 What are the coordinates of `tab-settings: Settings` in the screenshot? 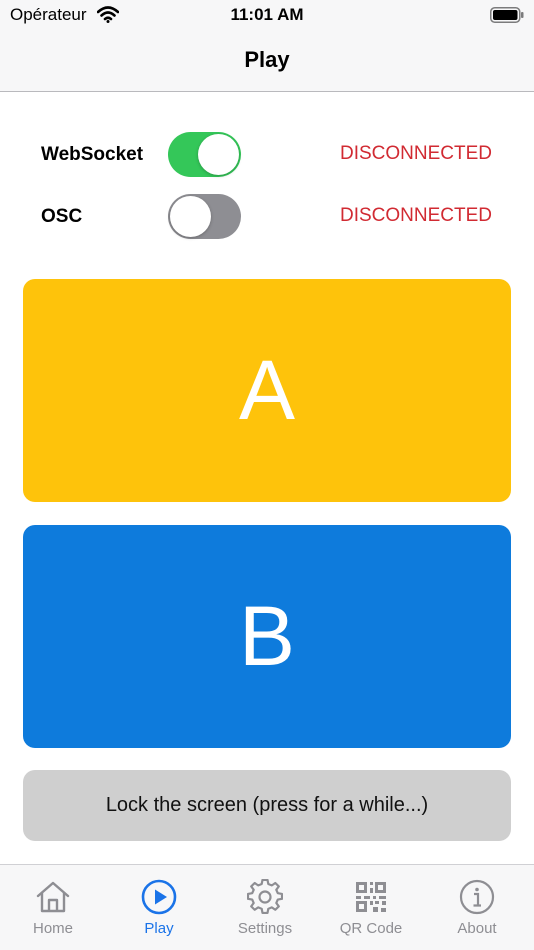 It's located at (265, 907).